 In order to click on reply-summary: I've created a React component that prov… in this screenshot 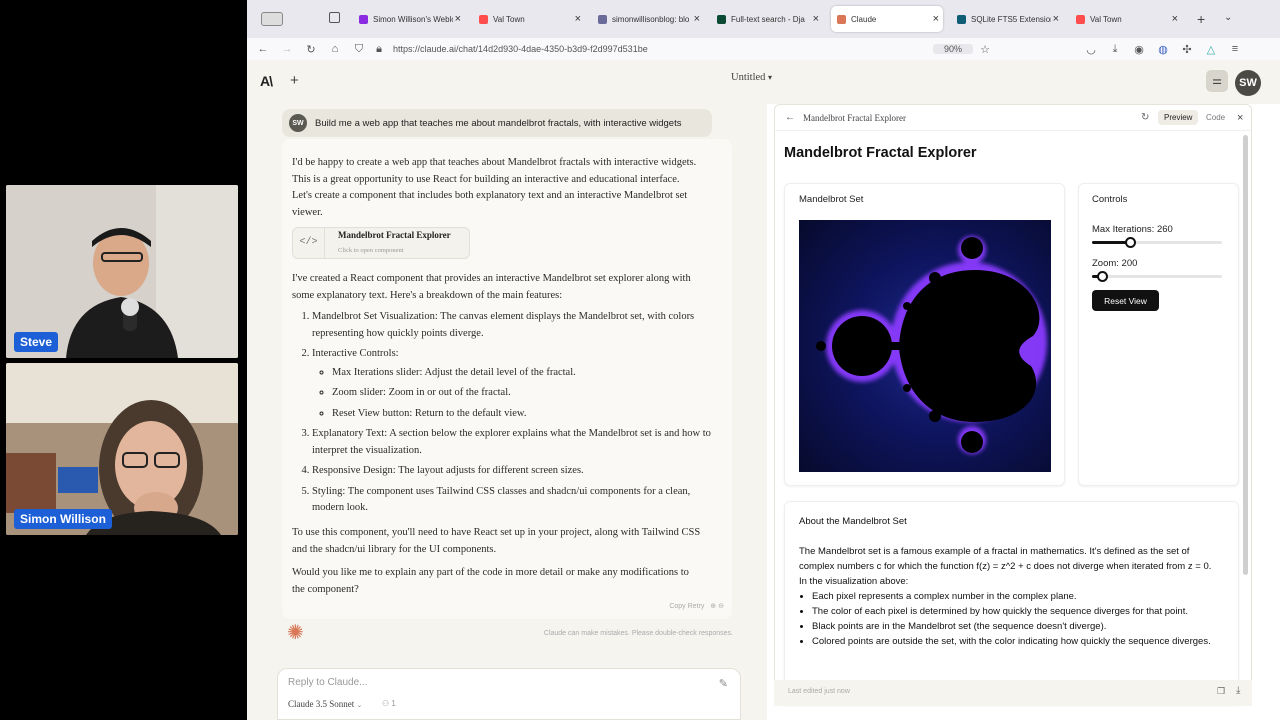, I will do `click(491, 287)`.